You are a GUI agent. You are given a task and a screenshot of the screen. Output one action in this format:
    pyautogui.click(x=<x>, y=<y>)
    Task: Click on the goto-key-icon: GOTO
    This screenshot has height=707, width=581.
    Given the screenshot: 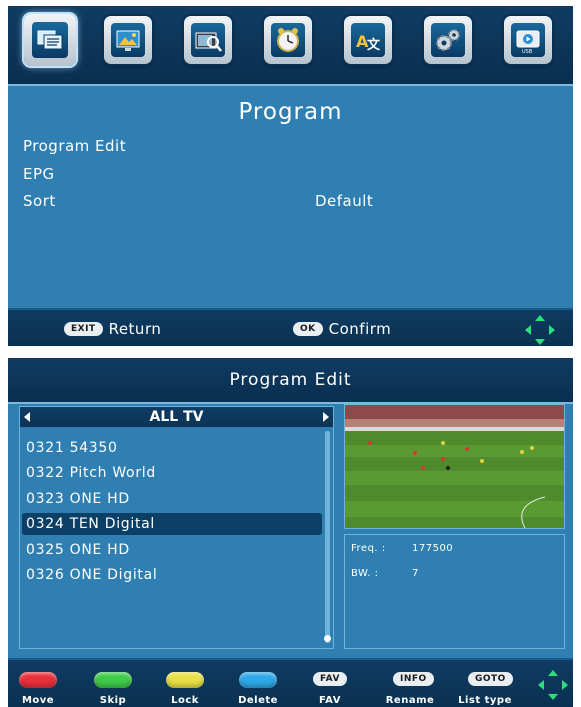 What is the action you would take?
    pyautogui.click(x=490, y=679)
    